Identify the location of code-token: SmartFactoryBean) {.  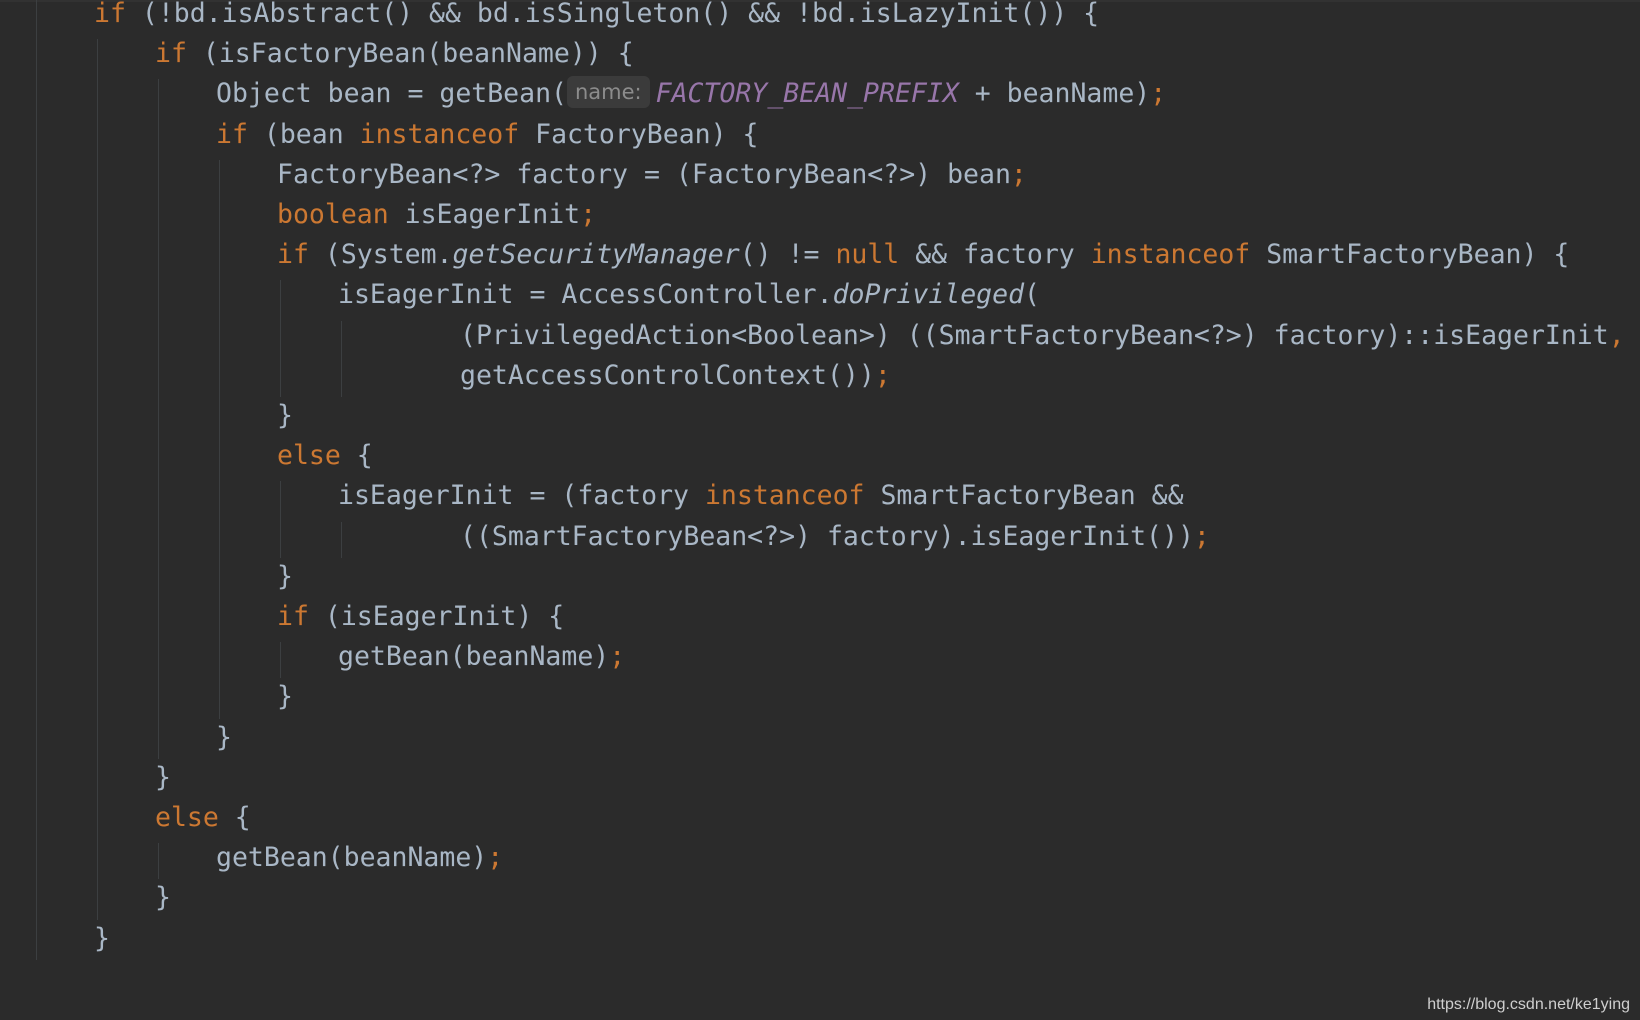
(1410, 255).